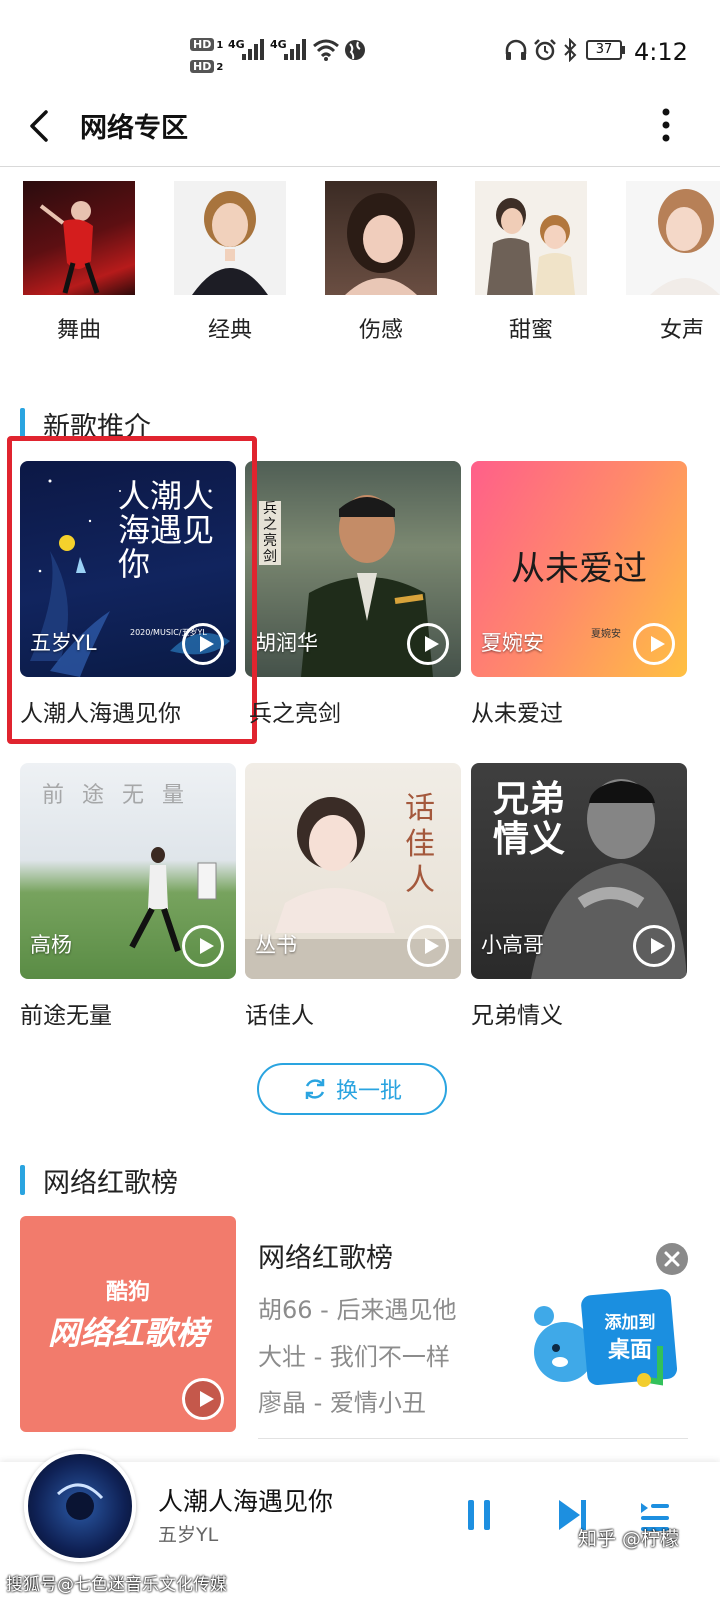 This screenshot has height=1600, width=720. I want to click on status-bar: HD 1 HD 2 4G 4G 37 4:12, so click(360, 50).